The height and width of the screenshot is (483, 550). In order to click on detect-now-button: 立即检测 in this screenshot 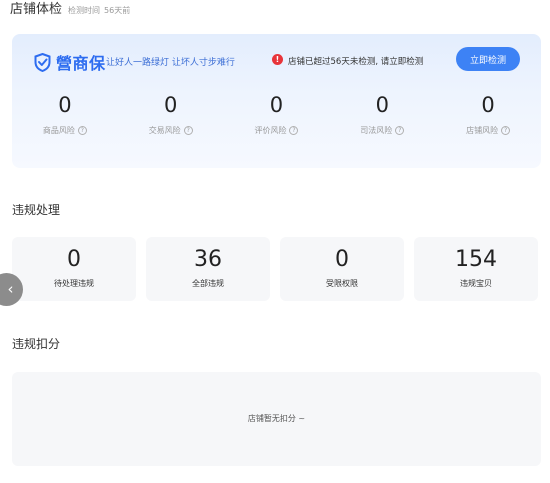, I will do `click(488, 59)`.